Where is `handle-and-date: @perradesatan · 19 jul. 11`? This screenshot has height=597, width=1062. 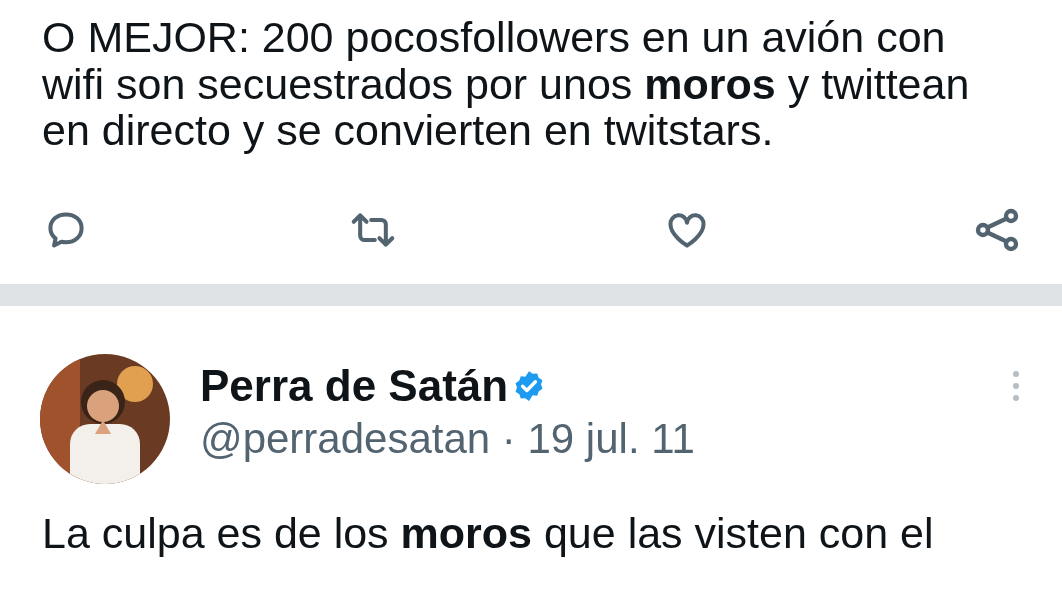
handle-and-date: @perradesatan · 19 jul. 11 is located at coordinates (448, 438).